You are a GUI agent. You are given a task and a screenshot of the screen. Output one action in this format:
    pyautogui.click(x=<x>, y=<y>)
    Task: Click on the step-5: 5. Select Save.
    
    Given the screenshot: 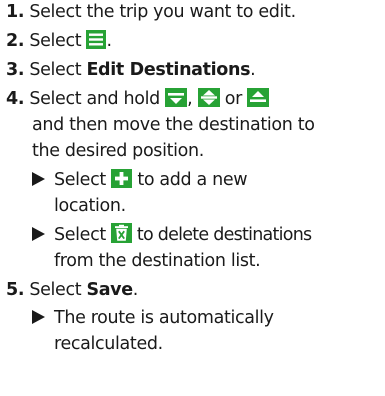 What is the action you would take?
    pyautogui.click(x=72, y=290)
    